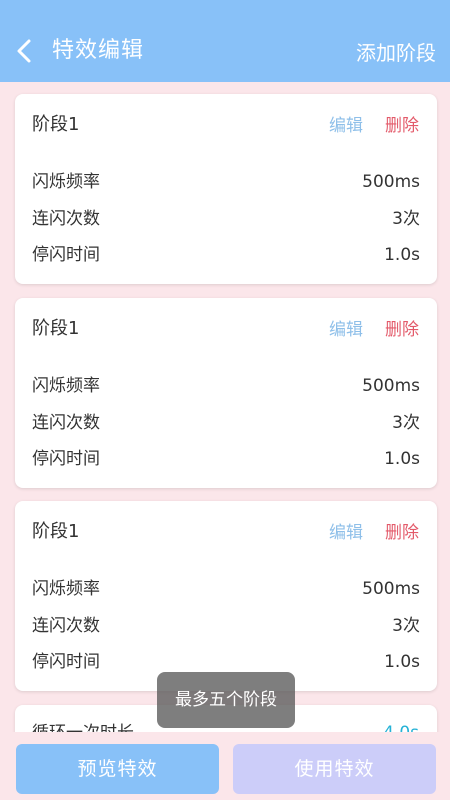 The height and width of the screenshot is (800, 450). Describe the element at coordinates (98, 50) in the screenshot. I see `page-title: 特效编辑` at that location.